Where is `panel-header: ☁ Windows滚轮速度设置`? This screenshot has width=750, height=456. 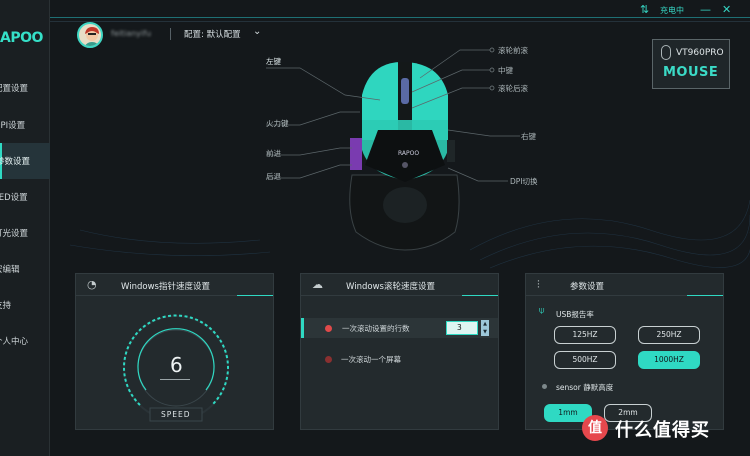 panel-header: ☁ Windows滚轮速度设置 is located at coordinates (399, 285).